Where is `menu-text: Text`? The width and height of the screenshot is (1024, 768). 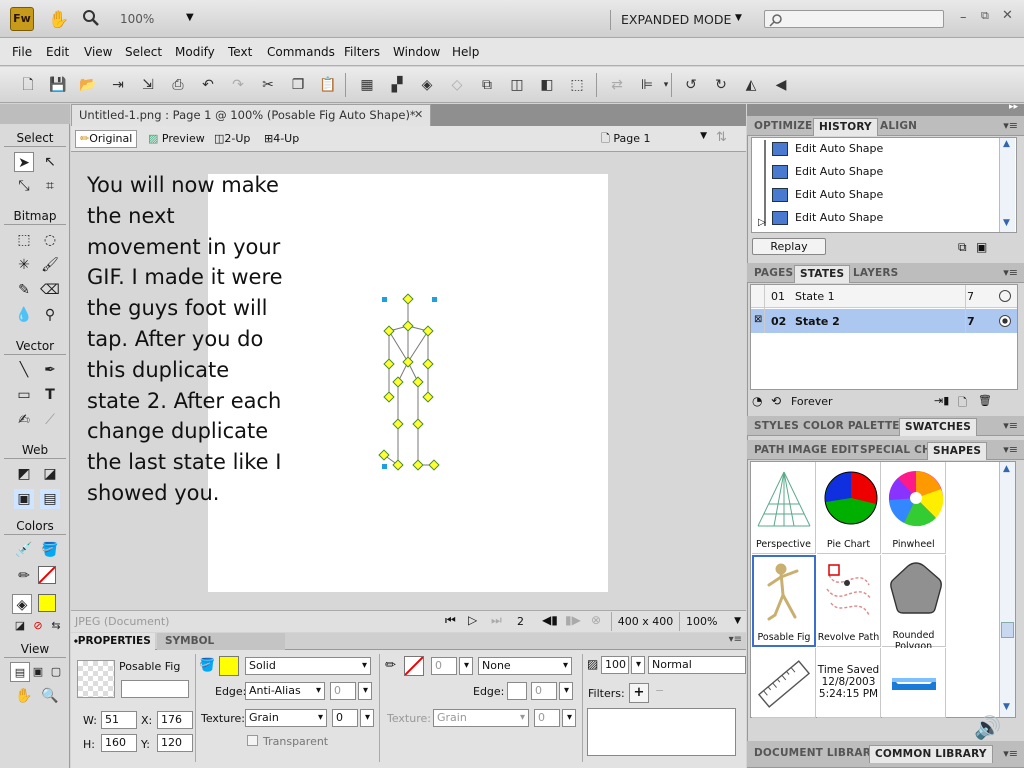
menu-text: Text is located at coordinates (240, 52).